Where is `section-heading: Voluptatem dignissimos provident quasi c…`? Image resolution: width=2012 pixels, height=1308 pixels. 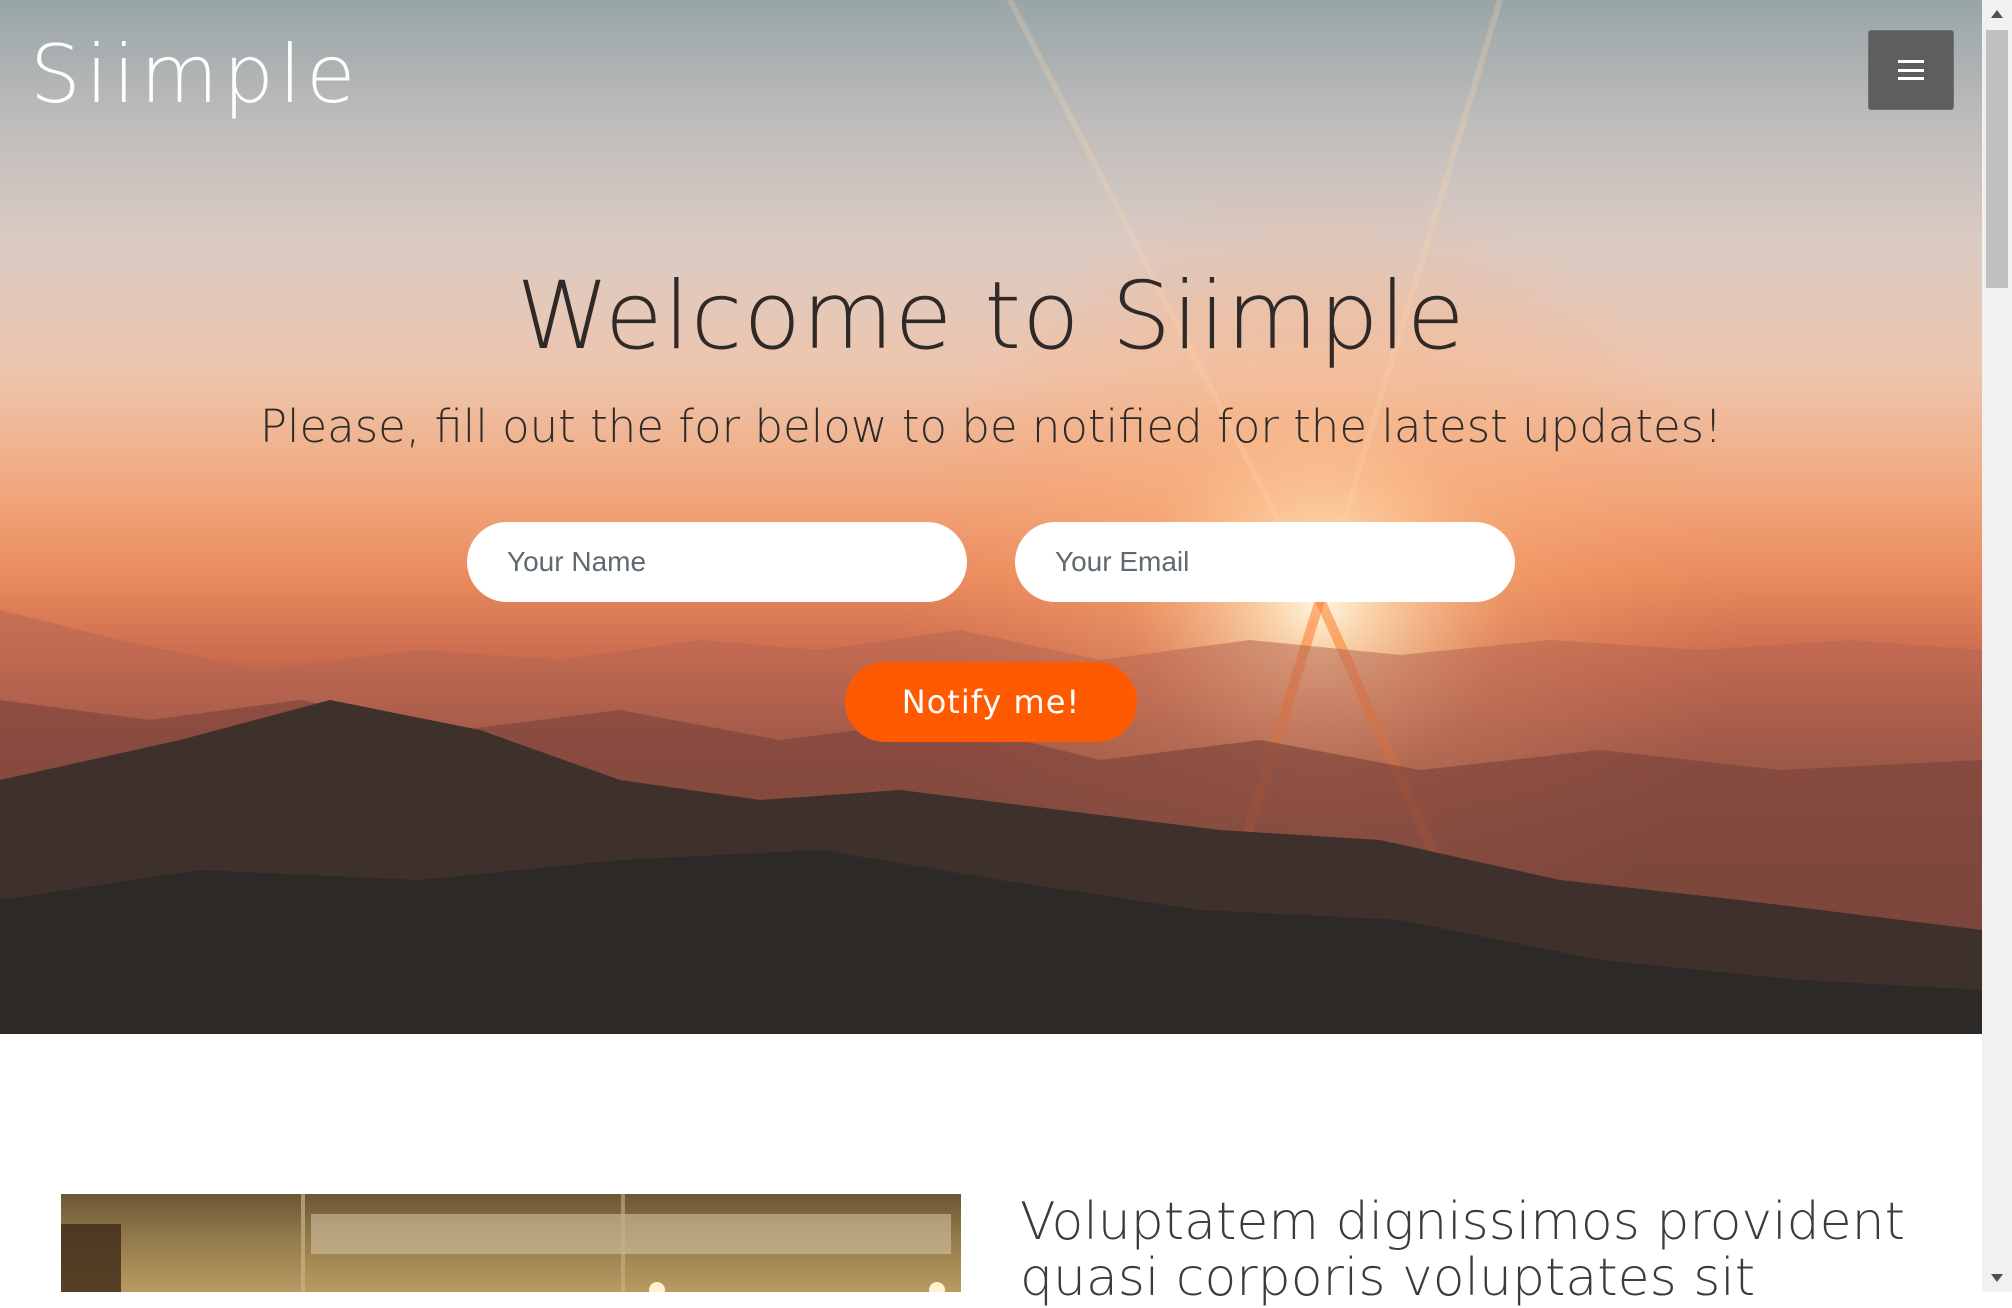
section-heading: Voluptatem dignissimos provident quasi c… is located at coordinates (1462, 1250).